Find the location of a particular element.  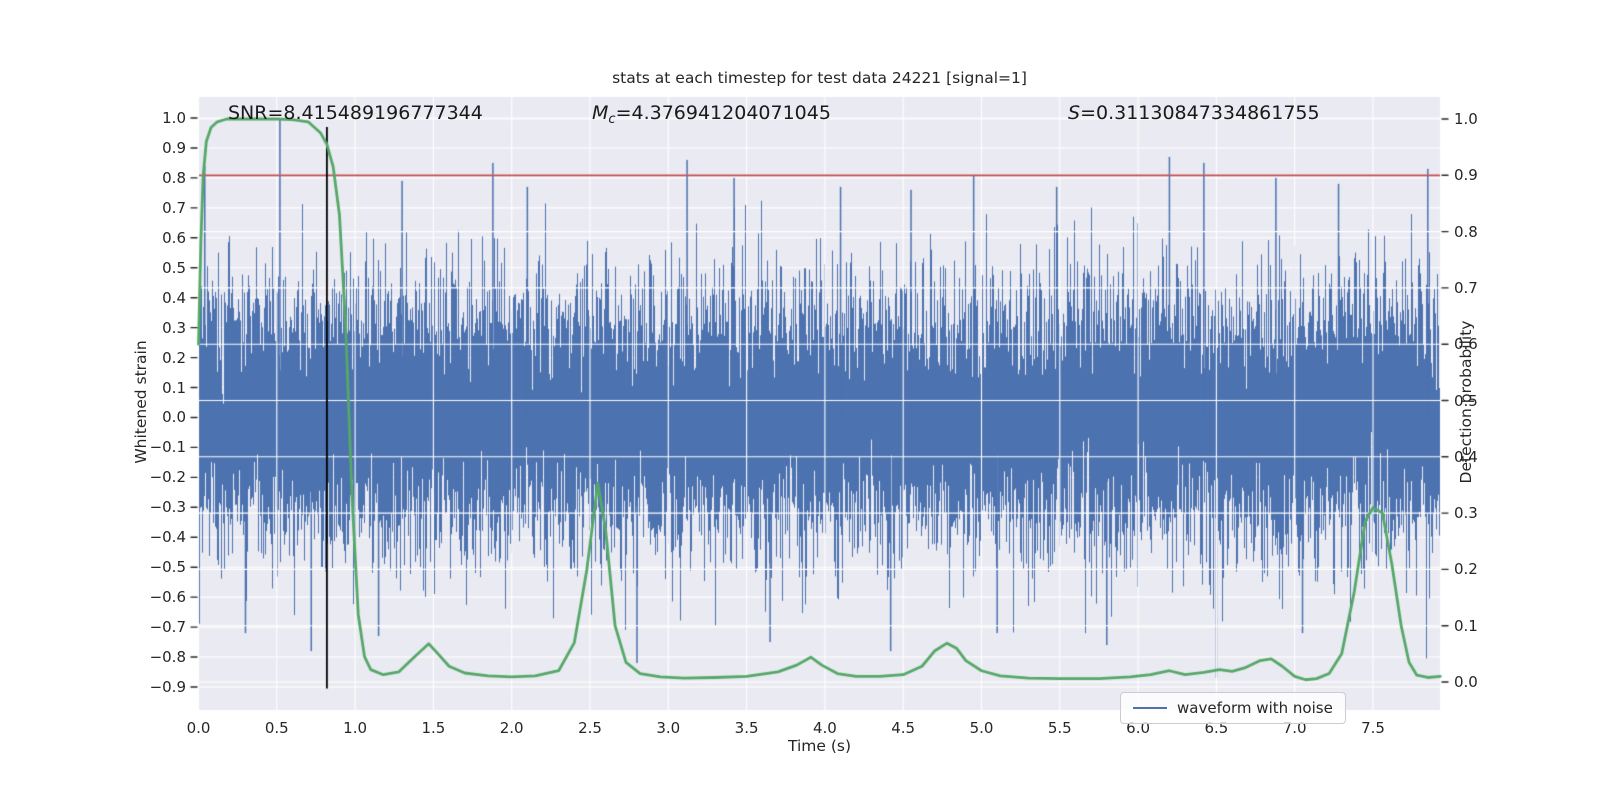

x-tick-label: 1.0 is located at coordinates (355, 728).